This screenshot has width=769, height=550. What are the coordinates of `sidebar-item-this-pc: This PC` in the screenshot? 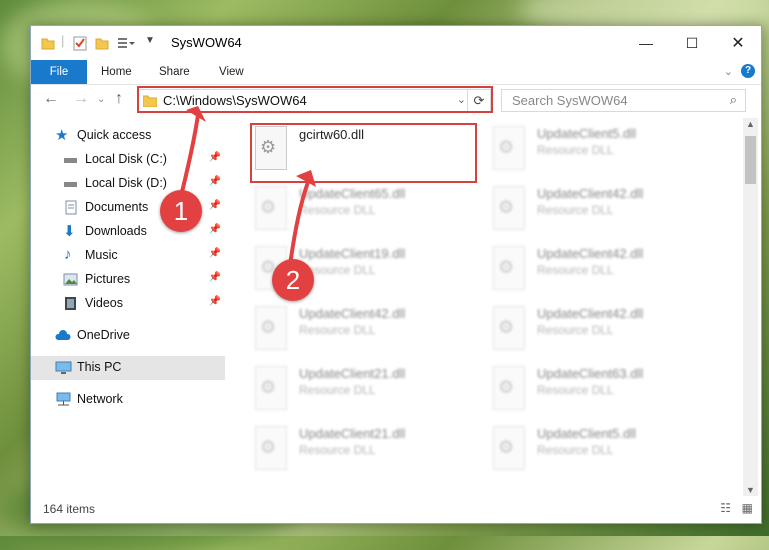 It's located at (128, 368).